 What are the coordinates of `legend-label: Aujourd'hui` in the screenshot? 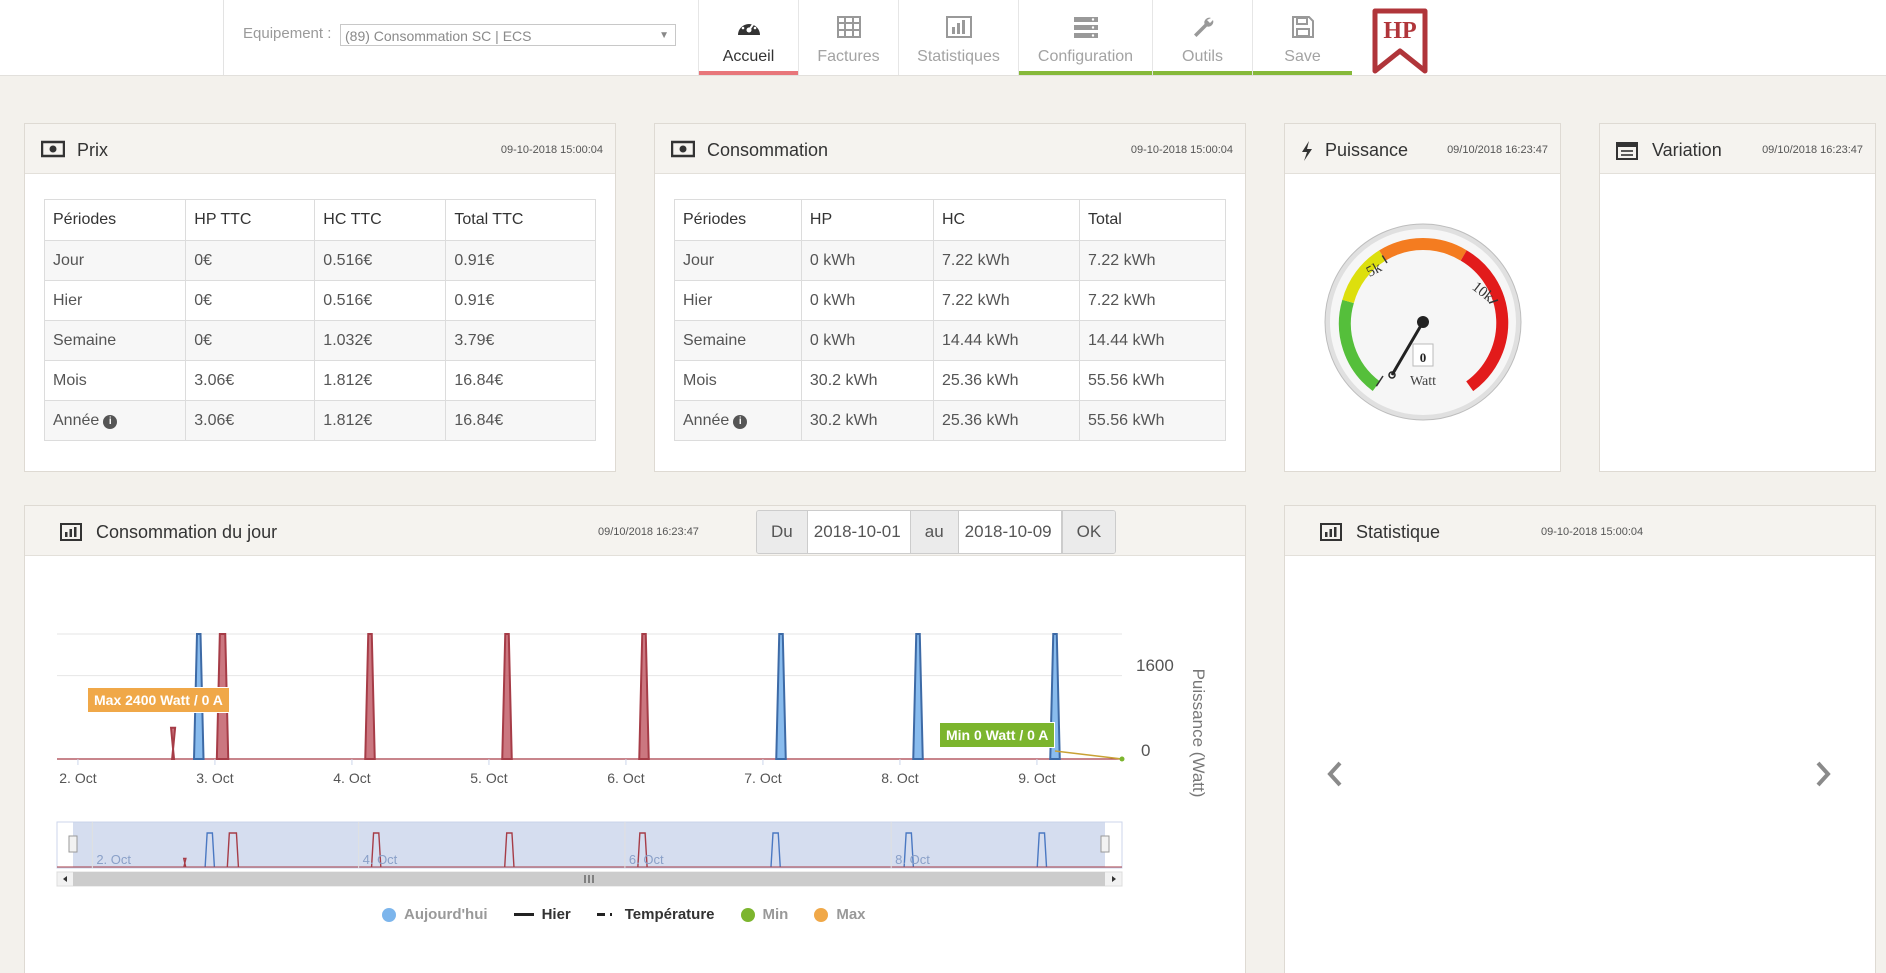 It's located at (446, 914).